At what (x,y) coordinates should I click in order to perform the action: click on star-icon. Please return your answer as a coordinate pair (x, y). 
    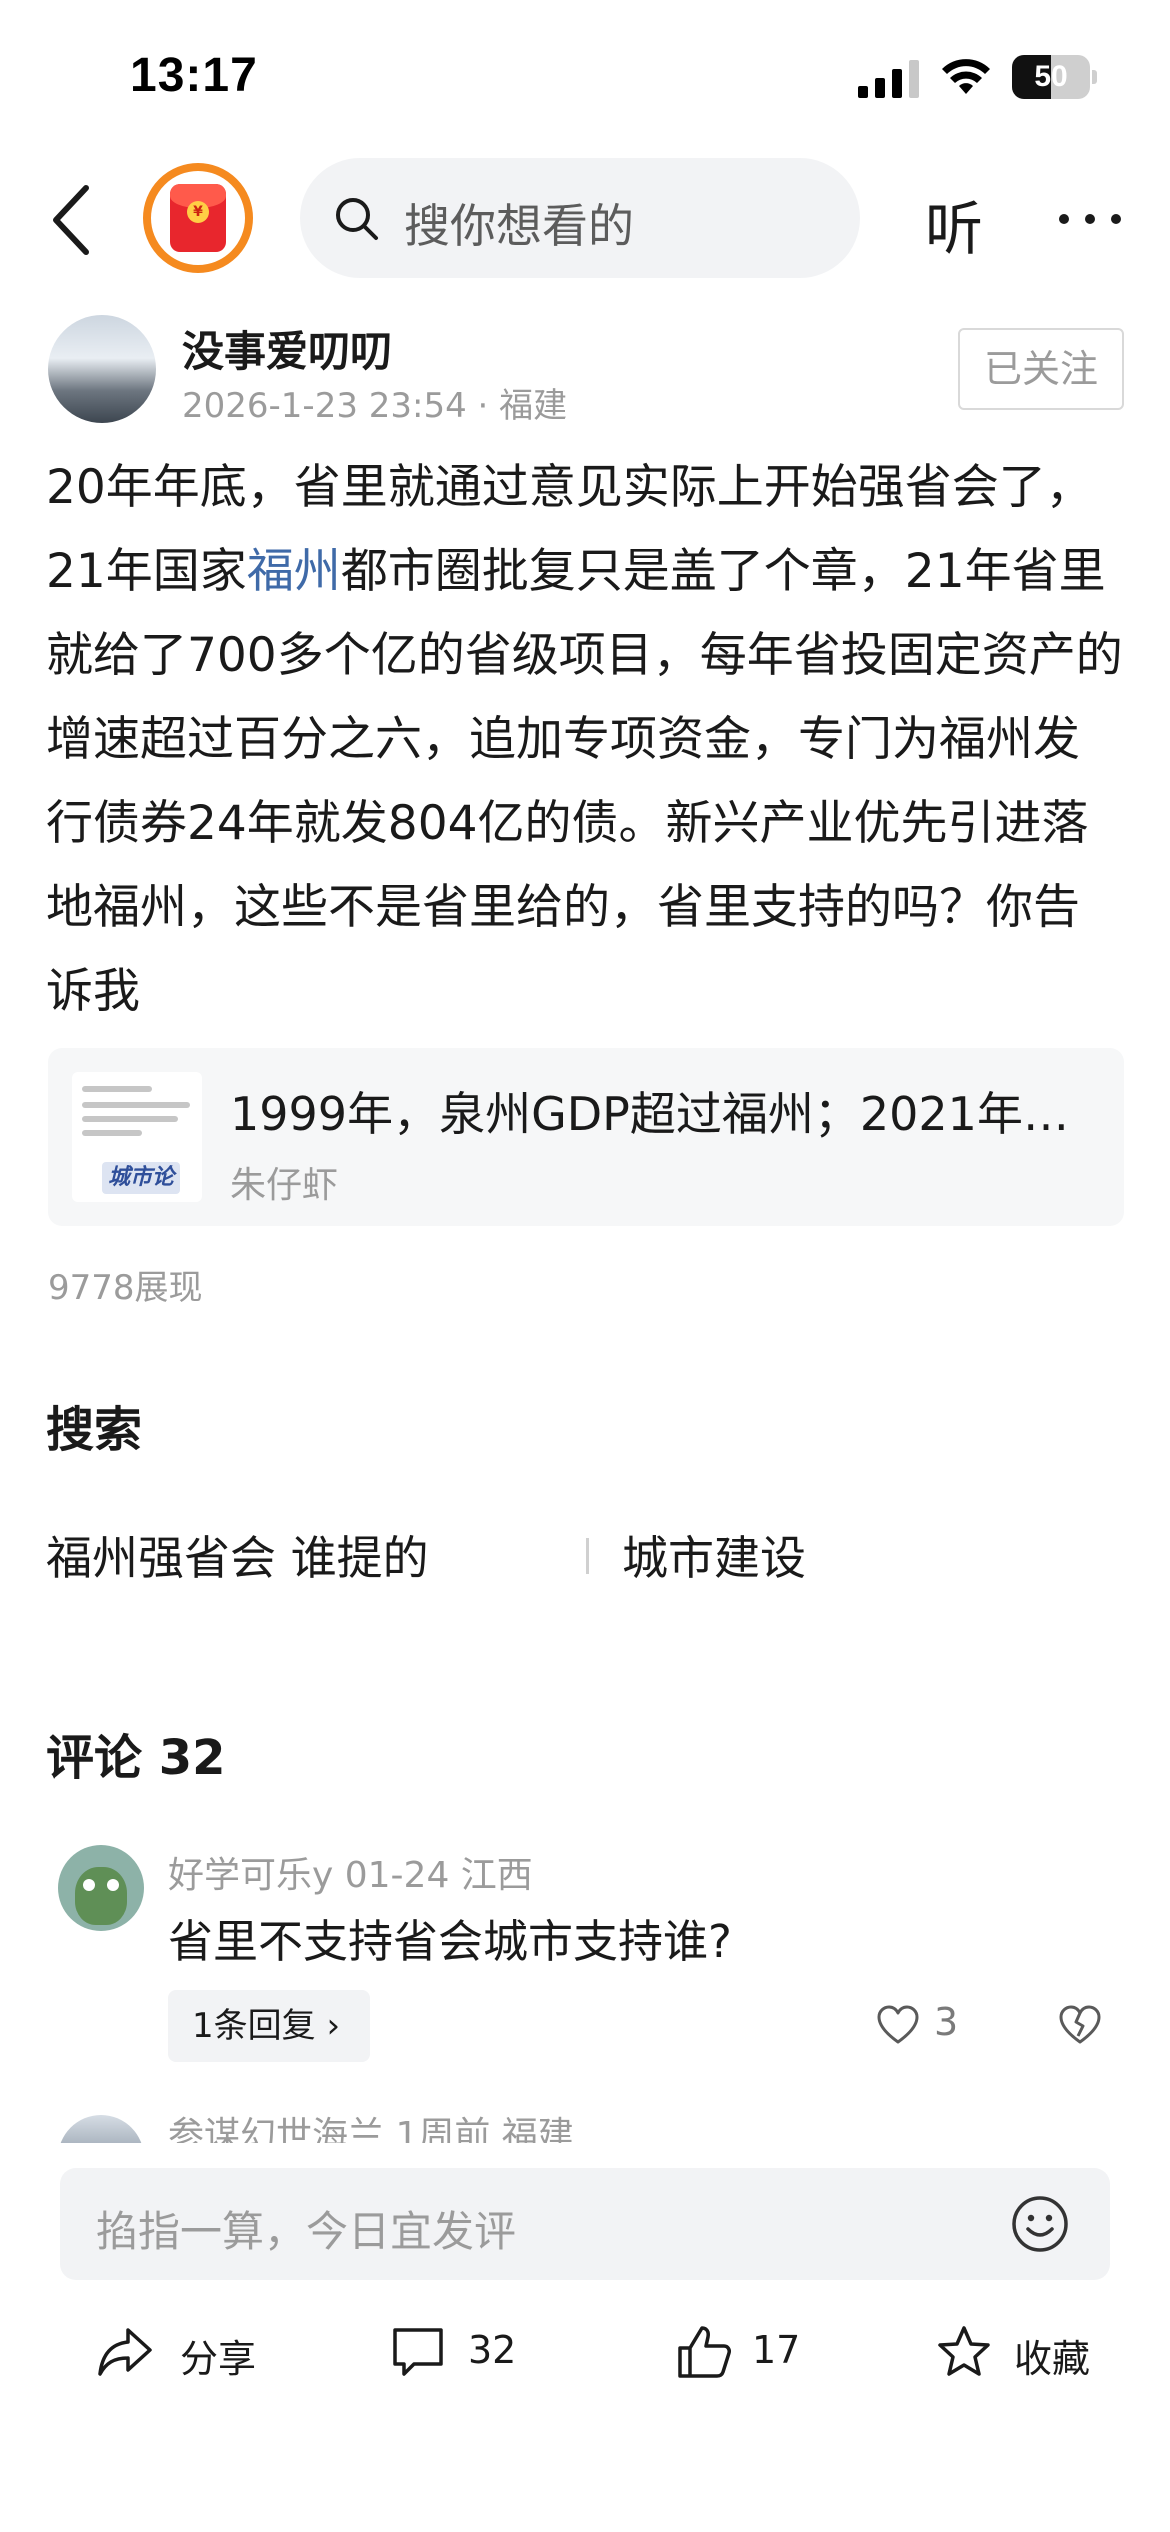
    Looking at the image, I should click on (964, 2351).